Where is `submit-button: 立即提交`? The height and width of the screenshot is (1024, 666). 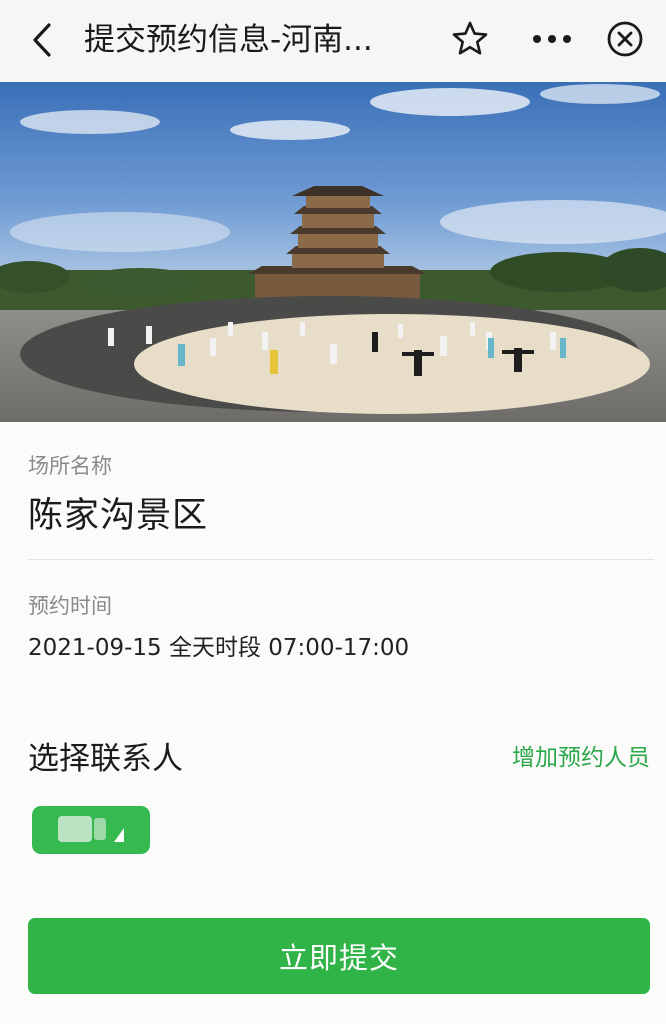 submit-button: 立即提交 is located at coordinates (339, 956).